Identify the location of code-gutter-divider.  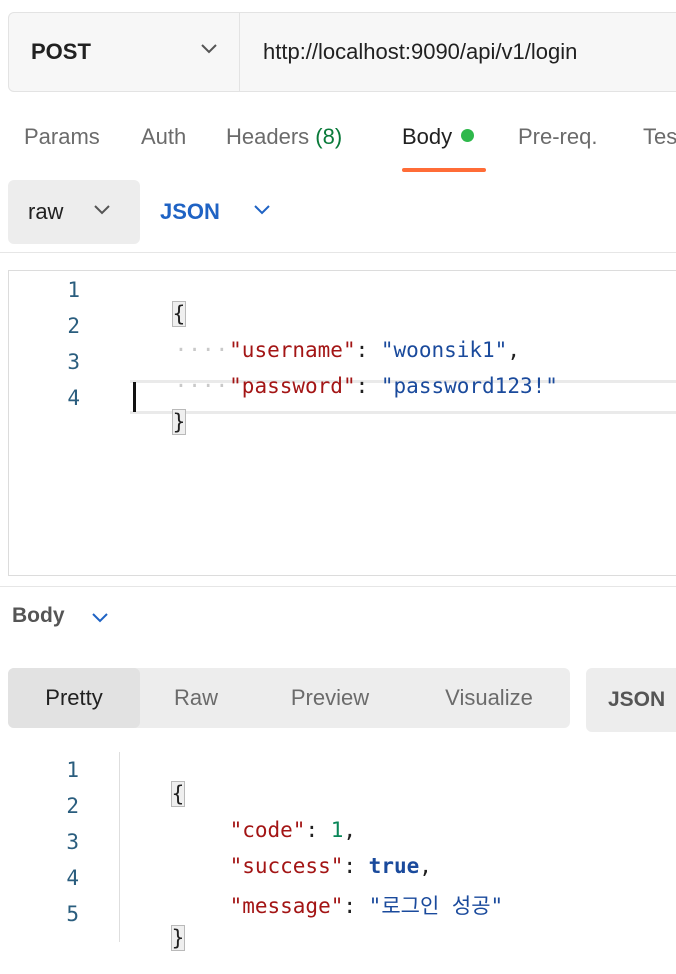
(119, 847).